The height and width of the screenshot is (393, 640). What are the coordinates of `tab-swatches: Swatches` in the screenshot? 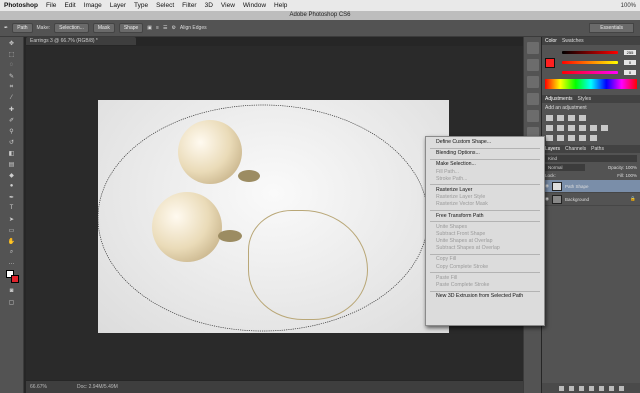 It's located at (573, 41).